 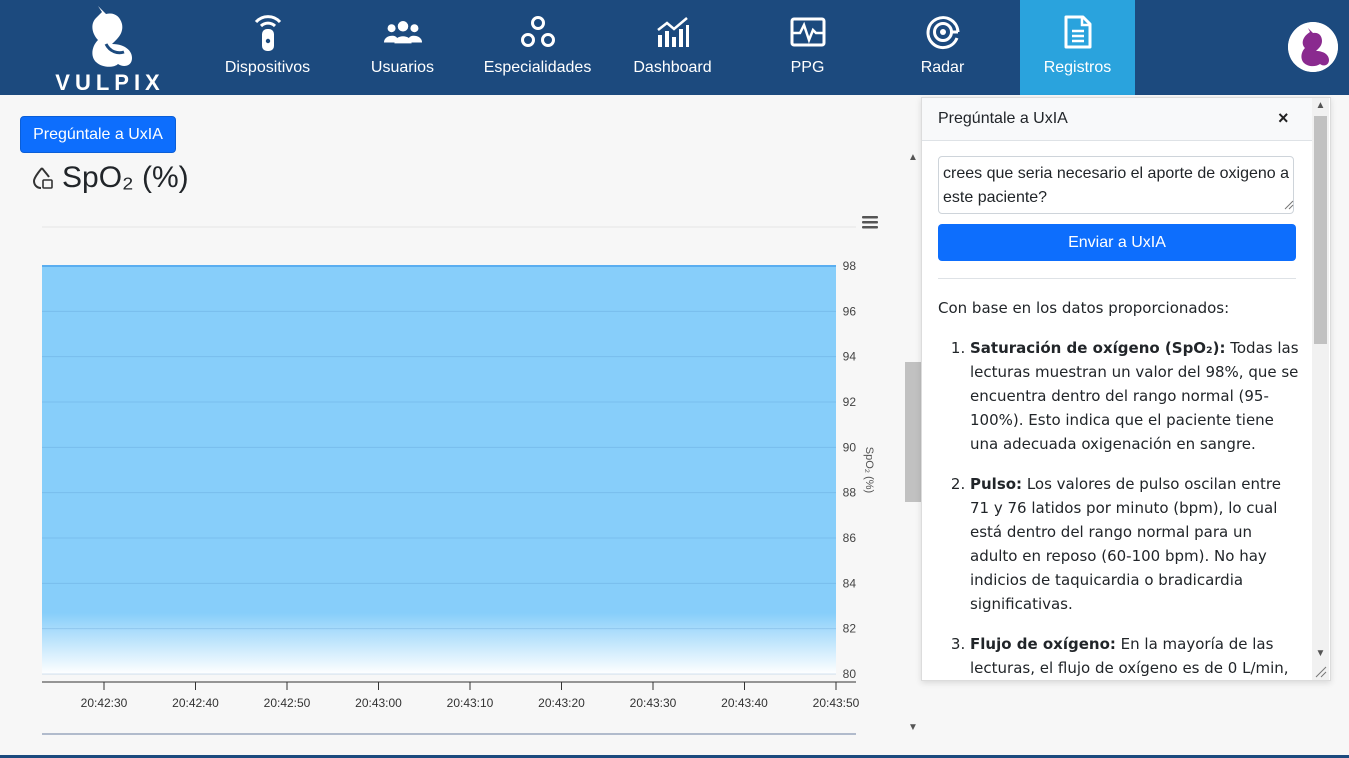 What do you see at coordinates (1320, 106) in the screenshot?
I see `panel-scroll-up-icon: ▲` at bounding box center [1320, 106].